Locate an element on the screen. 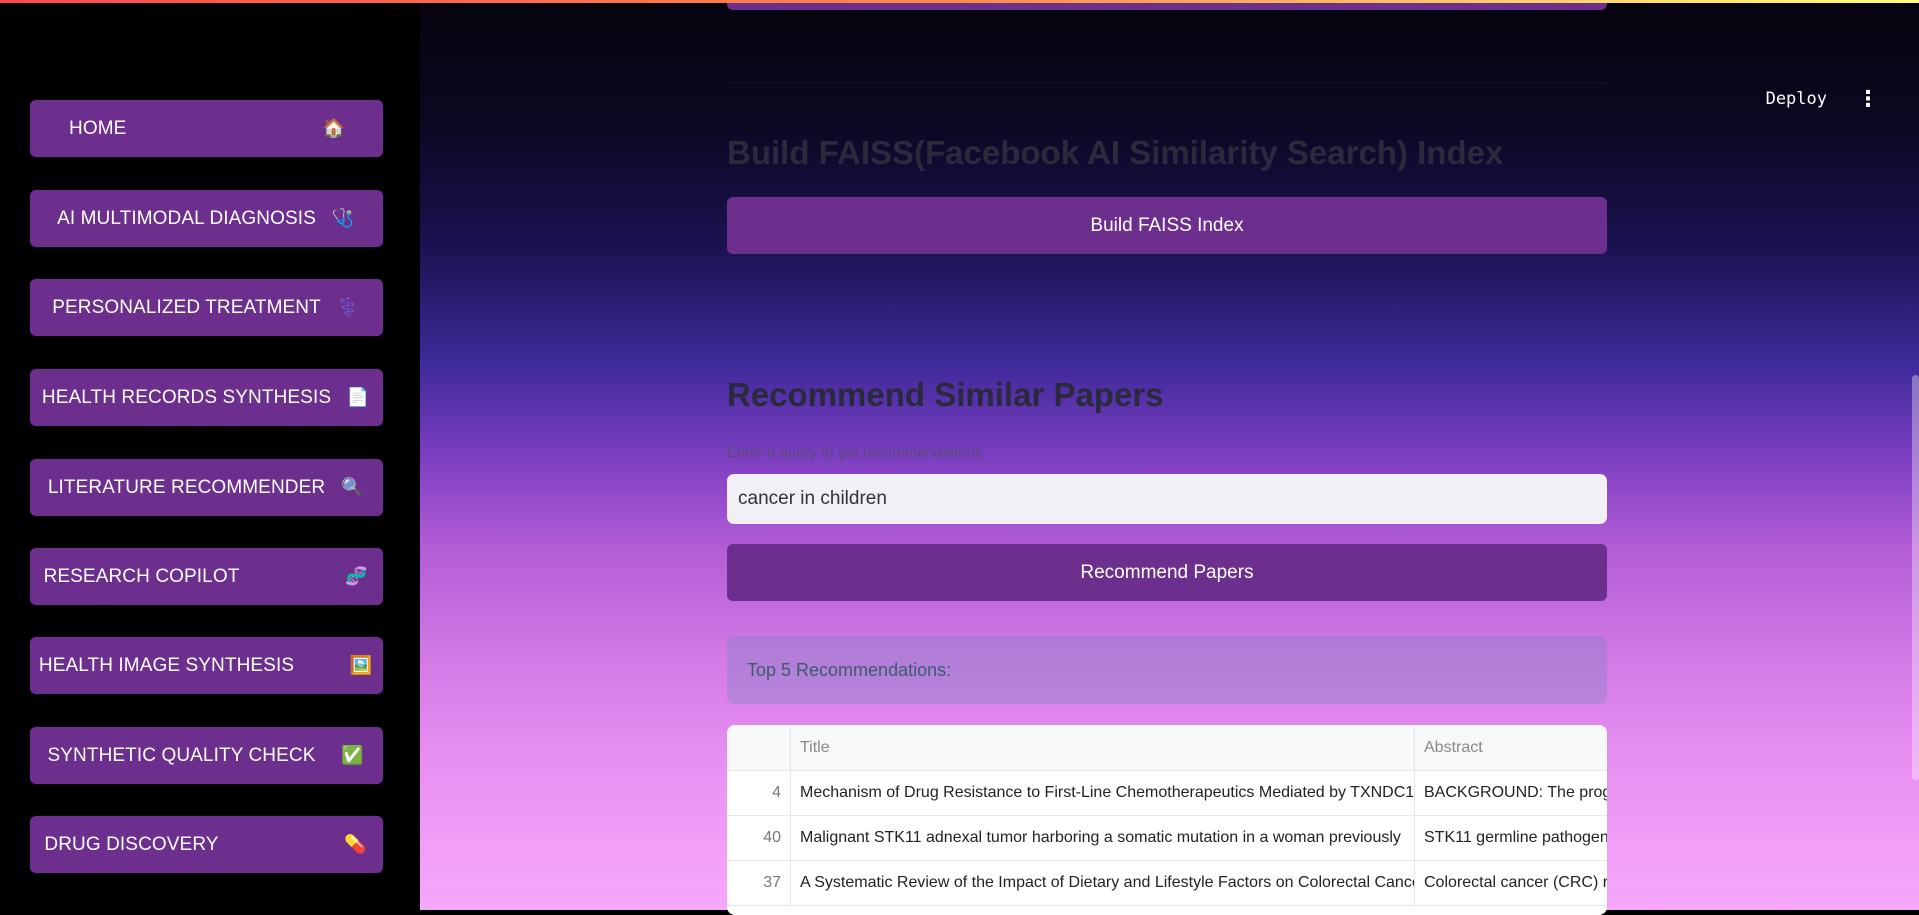 This screenshot has height=915, width=1919. row-index: 40 is located at coordinates (759, 838).